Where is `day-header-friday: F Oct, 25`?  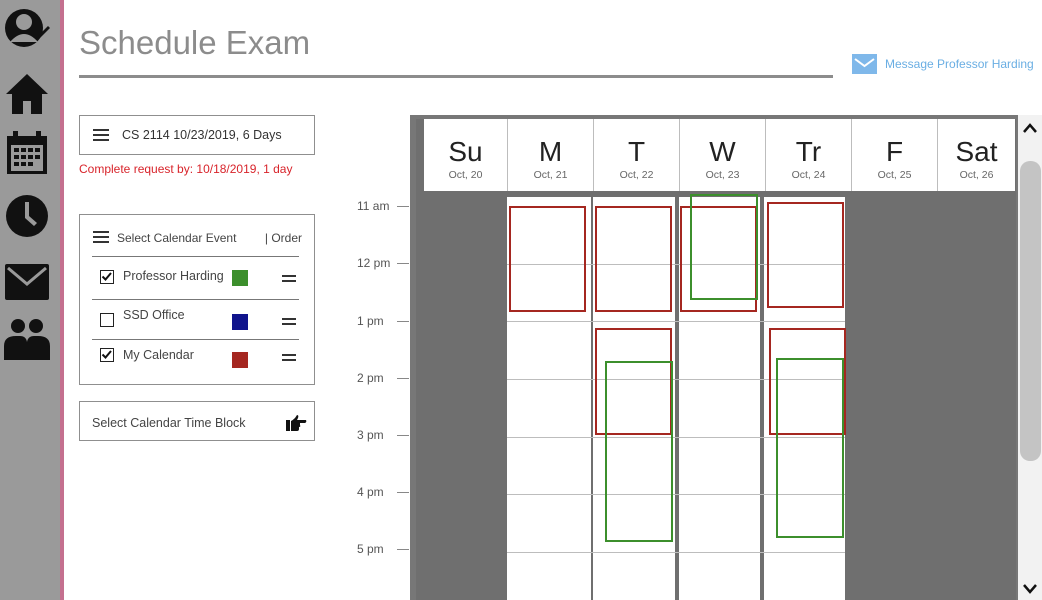
day-header-friday: F Oct, 25 is located at coordinates (894, 155).